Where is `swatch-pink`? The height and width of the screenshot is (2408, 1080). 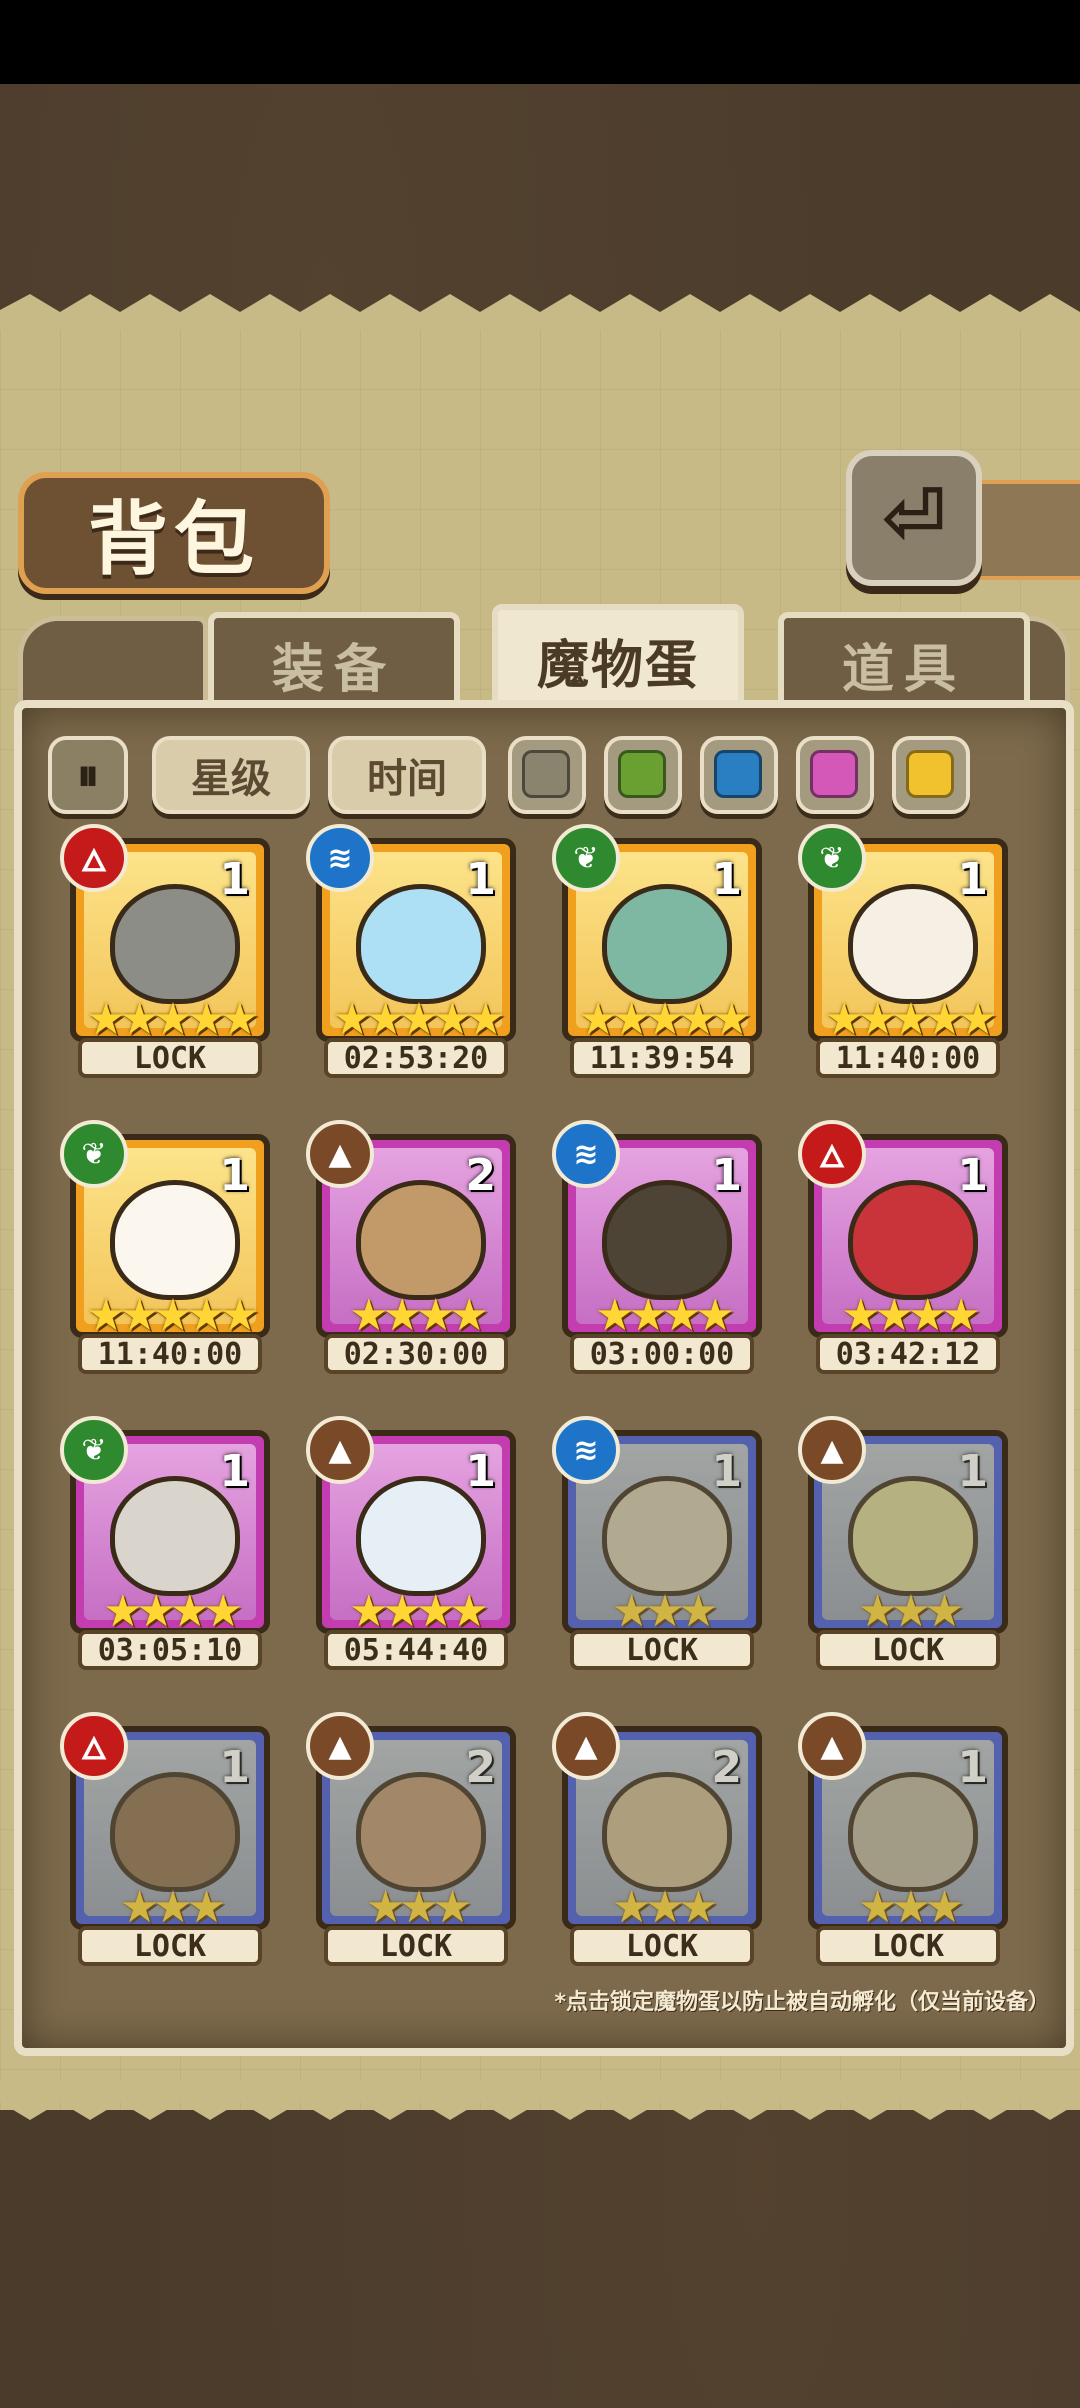
swatch-pink is located at coordinates (834, 774).